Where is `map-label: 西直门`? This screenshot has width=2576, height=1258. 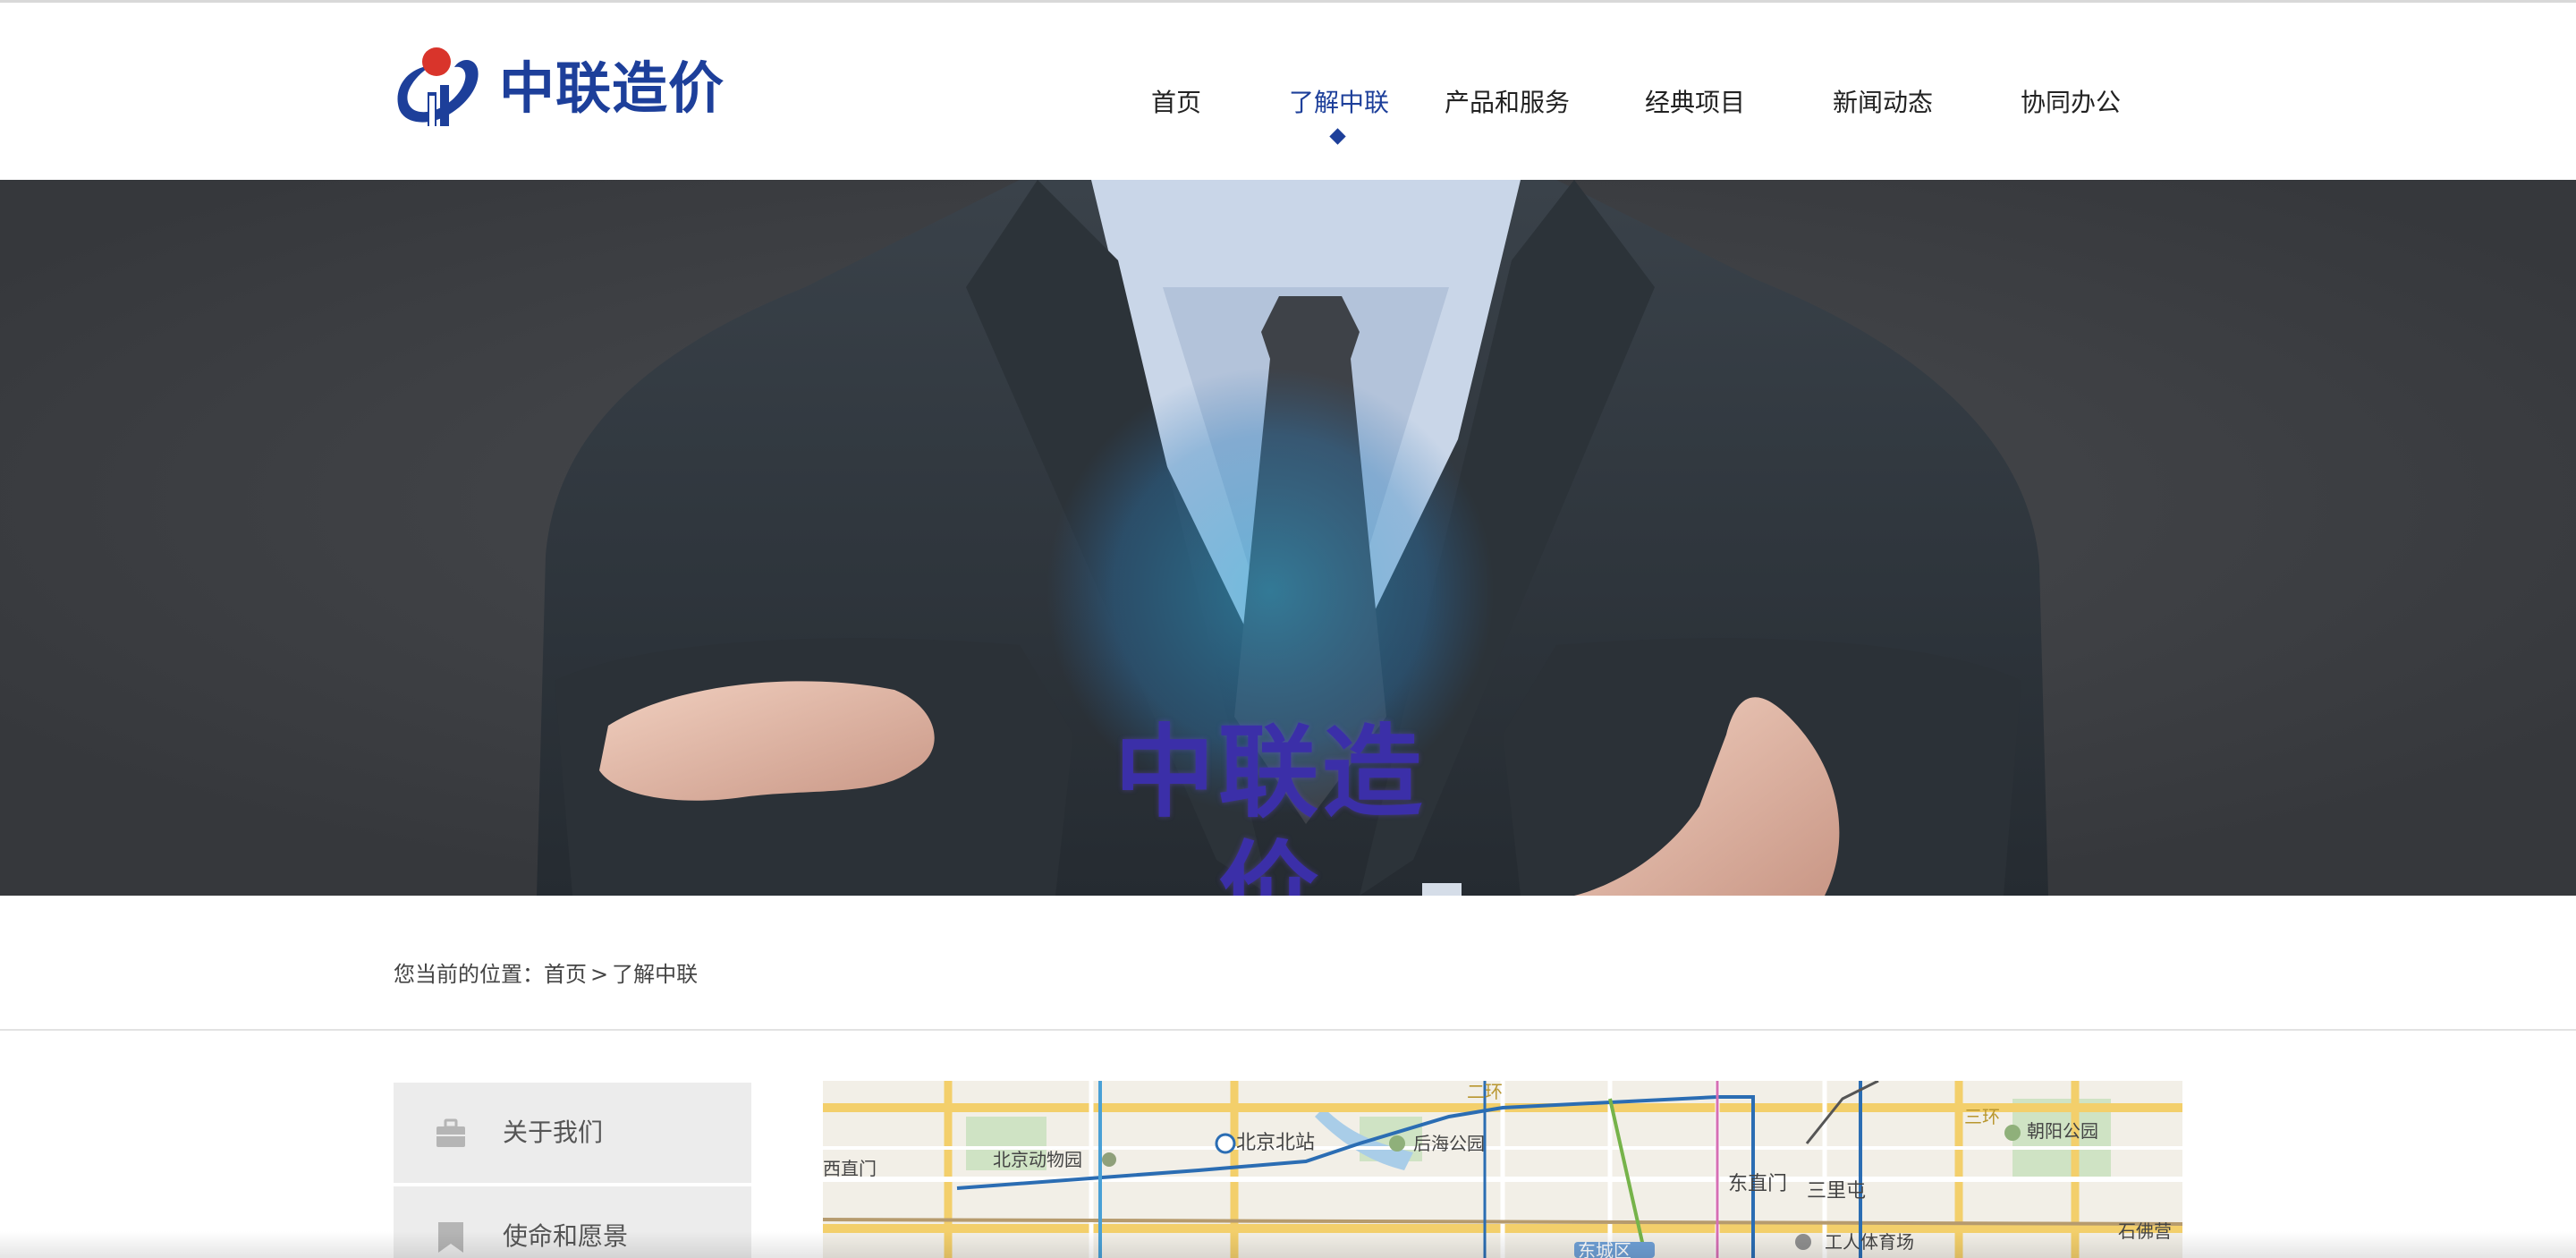
map-label: 西直门 is located at coordinates (850, 1168).